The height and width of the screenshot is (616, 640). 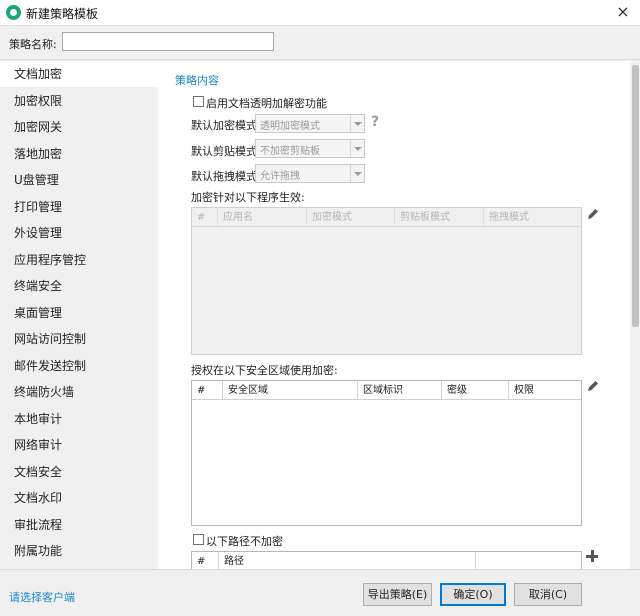 I want to click on column-header-zone-id: 区域标识, so click(x=400, y=390).